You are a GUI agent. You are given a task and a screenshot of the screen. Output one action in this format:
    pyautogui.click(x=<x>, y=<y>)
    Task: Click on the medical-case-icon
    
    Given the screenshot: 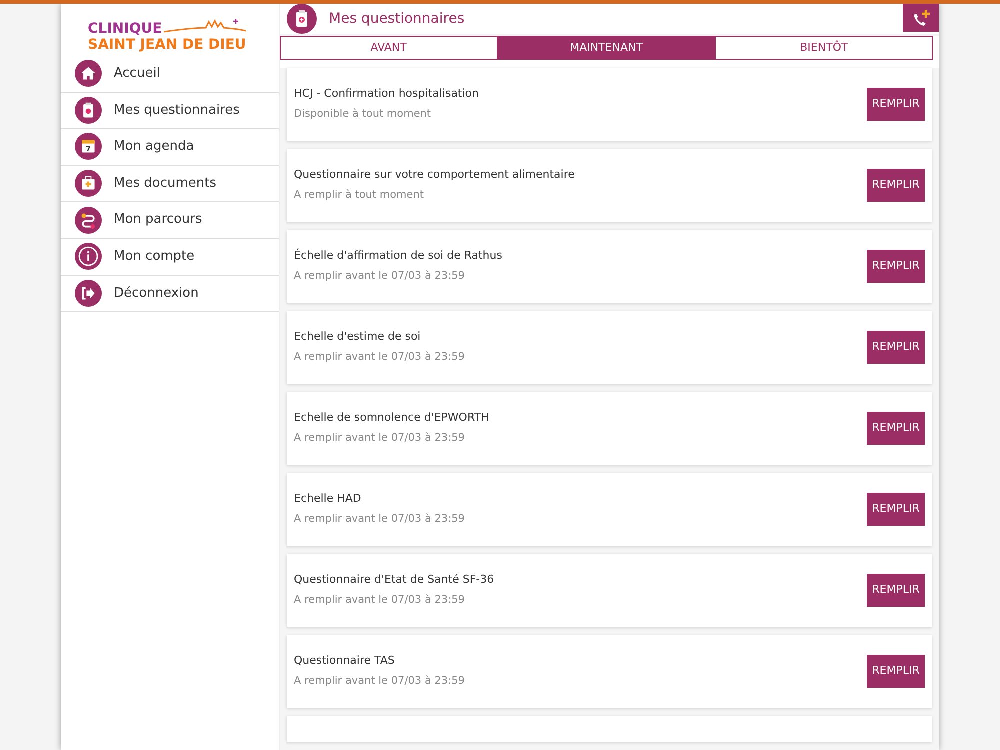 What is the action you would take?
    pyautogui.click(x=88, y=184)
    